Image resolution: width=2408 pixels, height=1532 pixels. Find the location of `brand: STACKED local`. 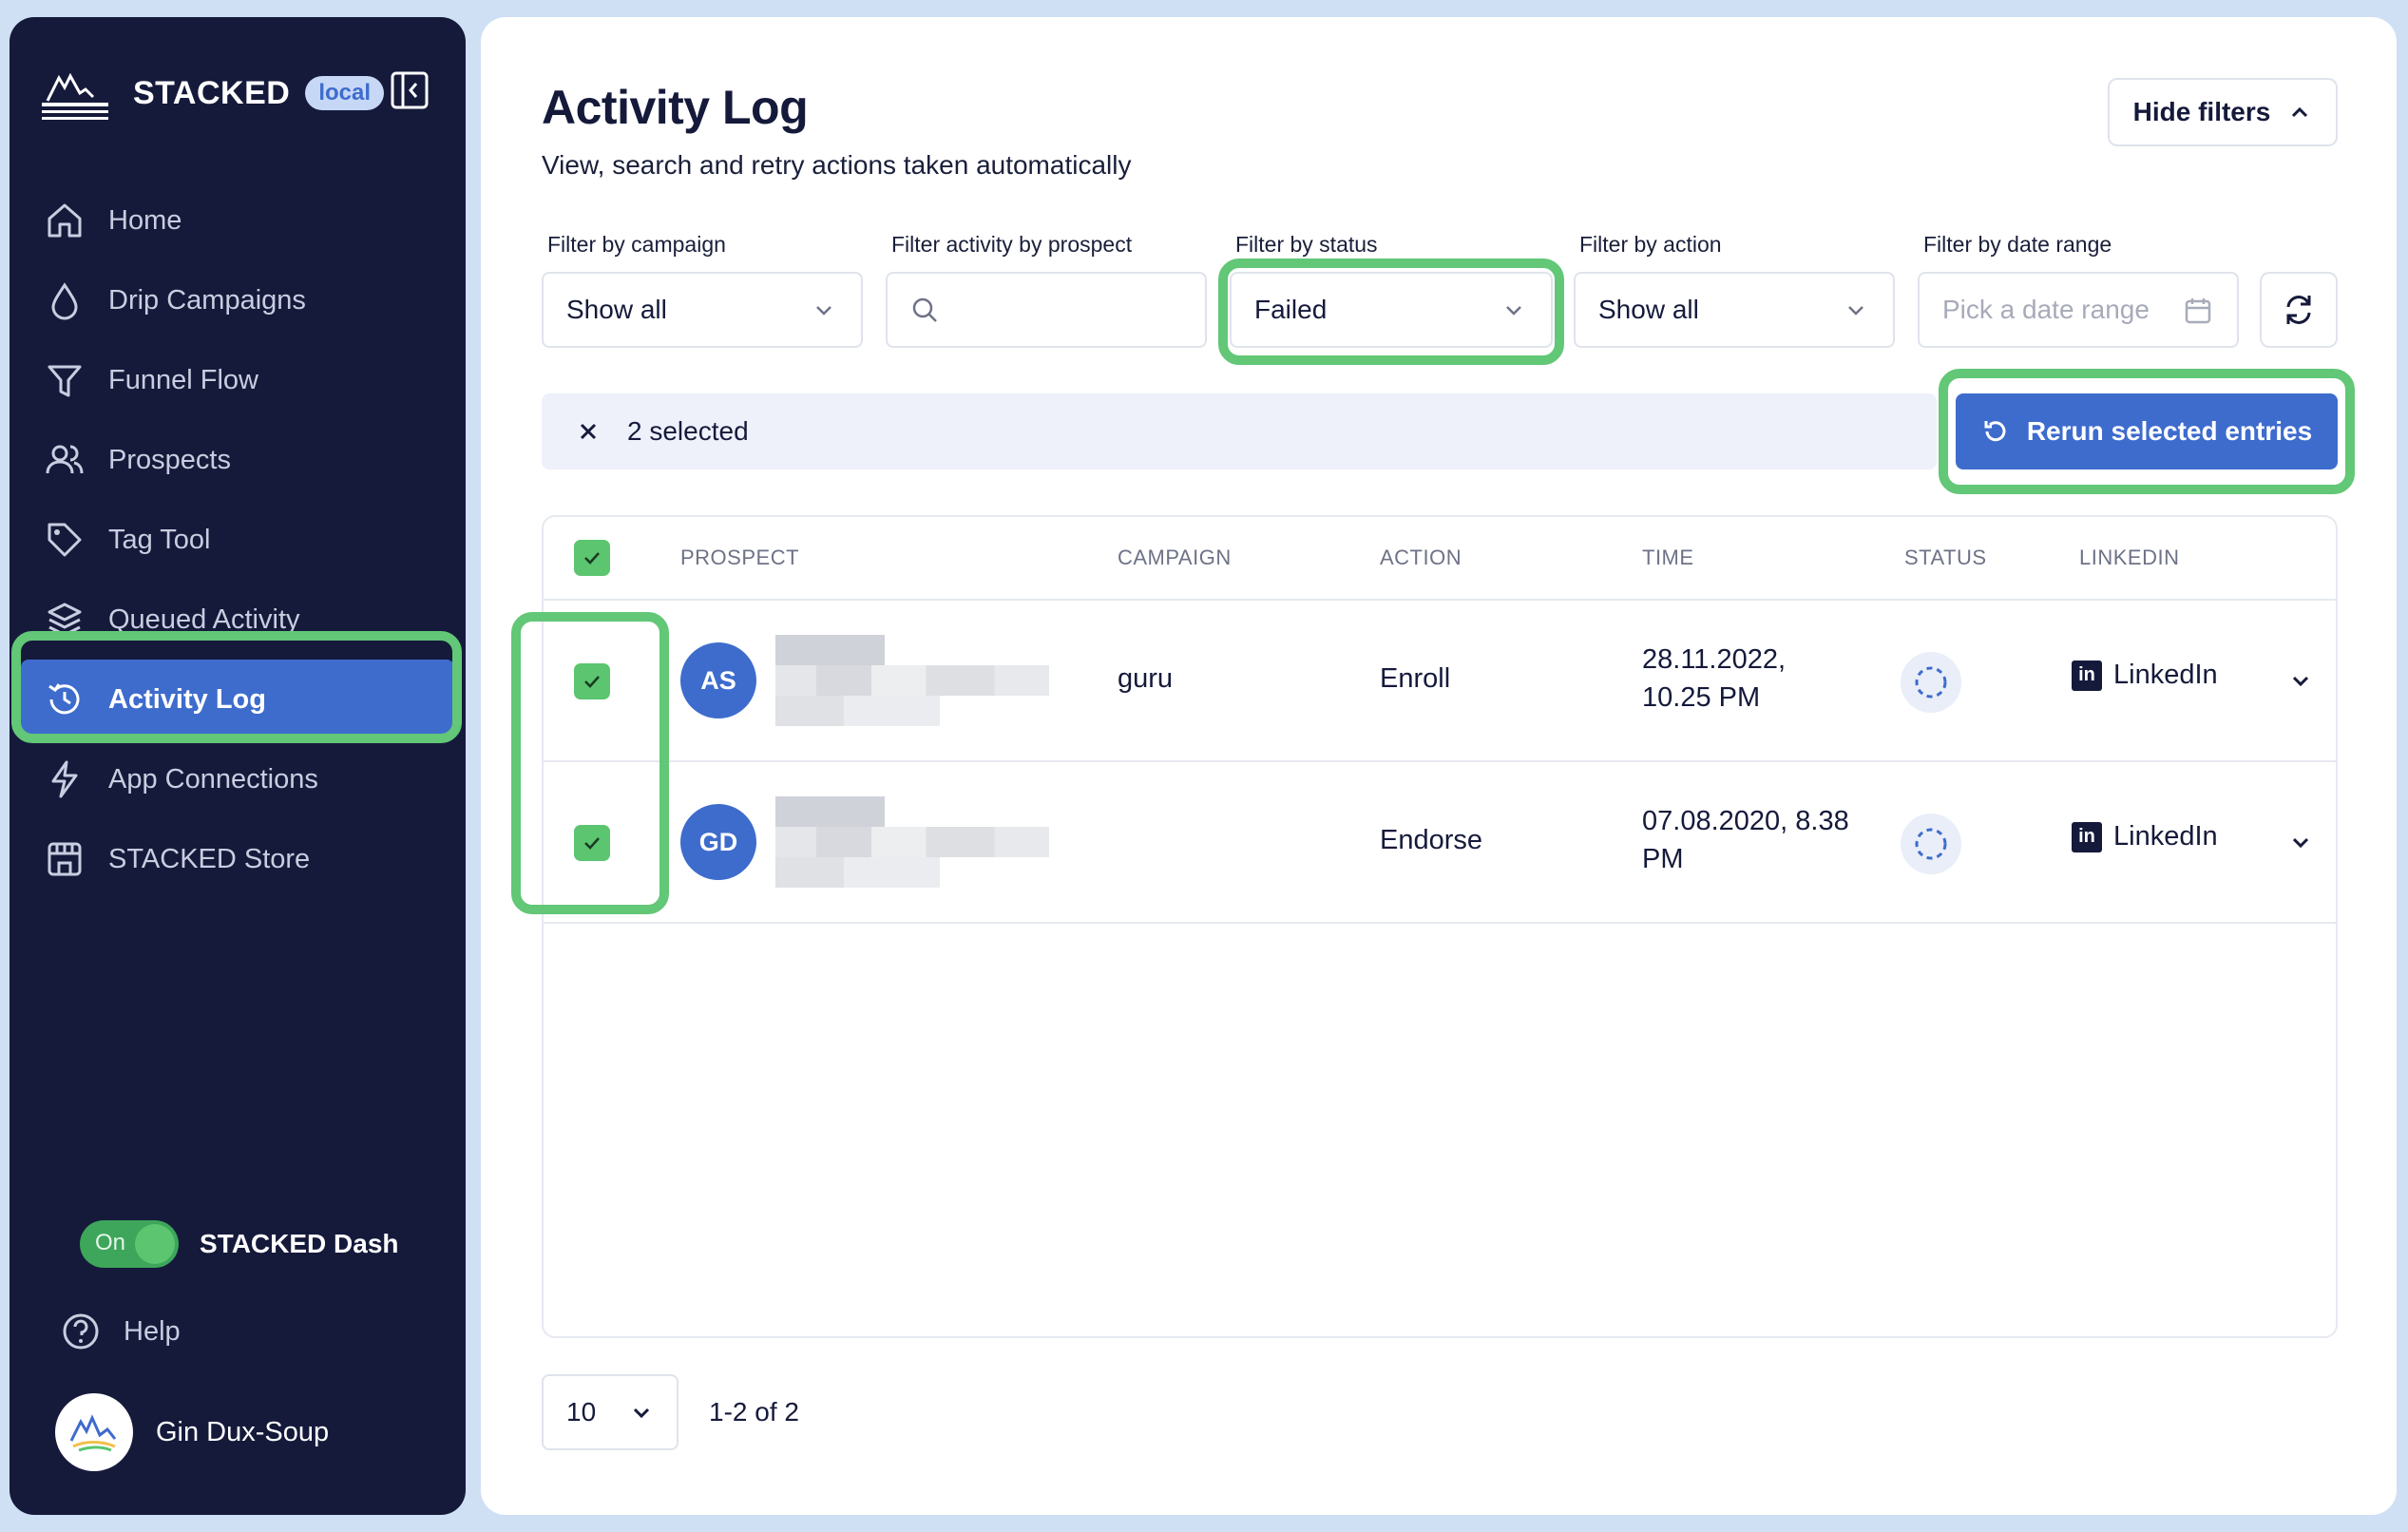

brand: STACKED local is located at coordinates (212, 93).